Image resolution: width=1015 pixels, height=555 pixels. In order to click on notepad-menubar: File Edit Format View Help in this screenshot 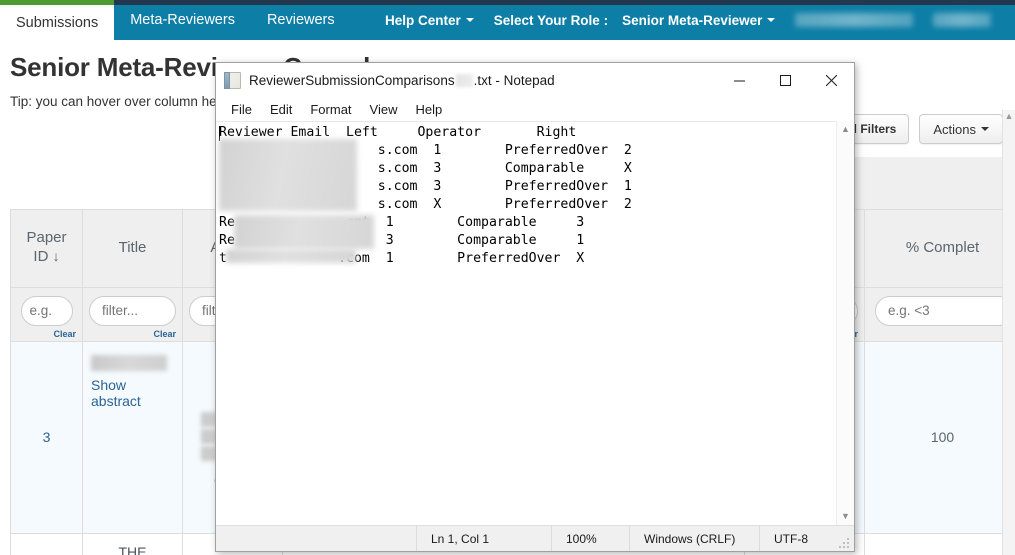, I will do `click(535, 109)`.